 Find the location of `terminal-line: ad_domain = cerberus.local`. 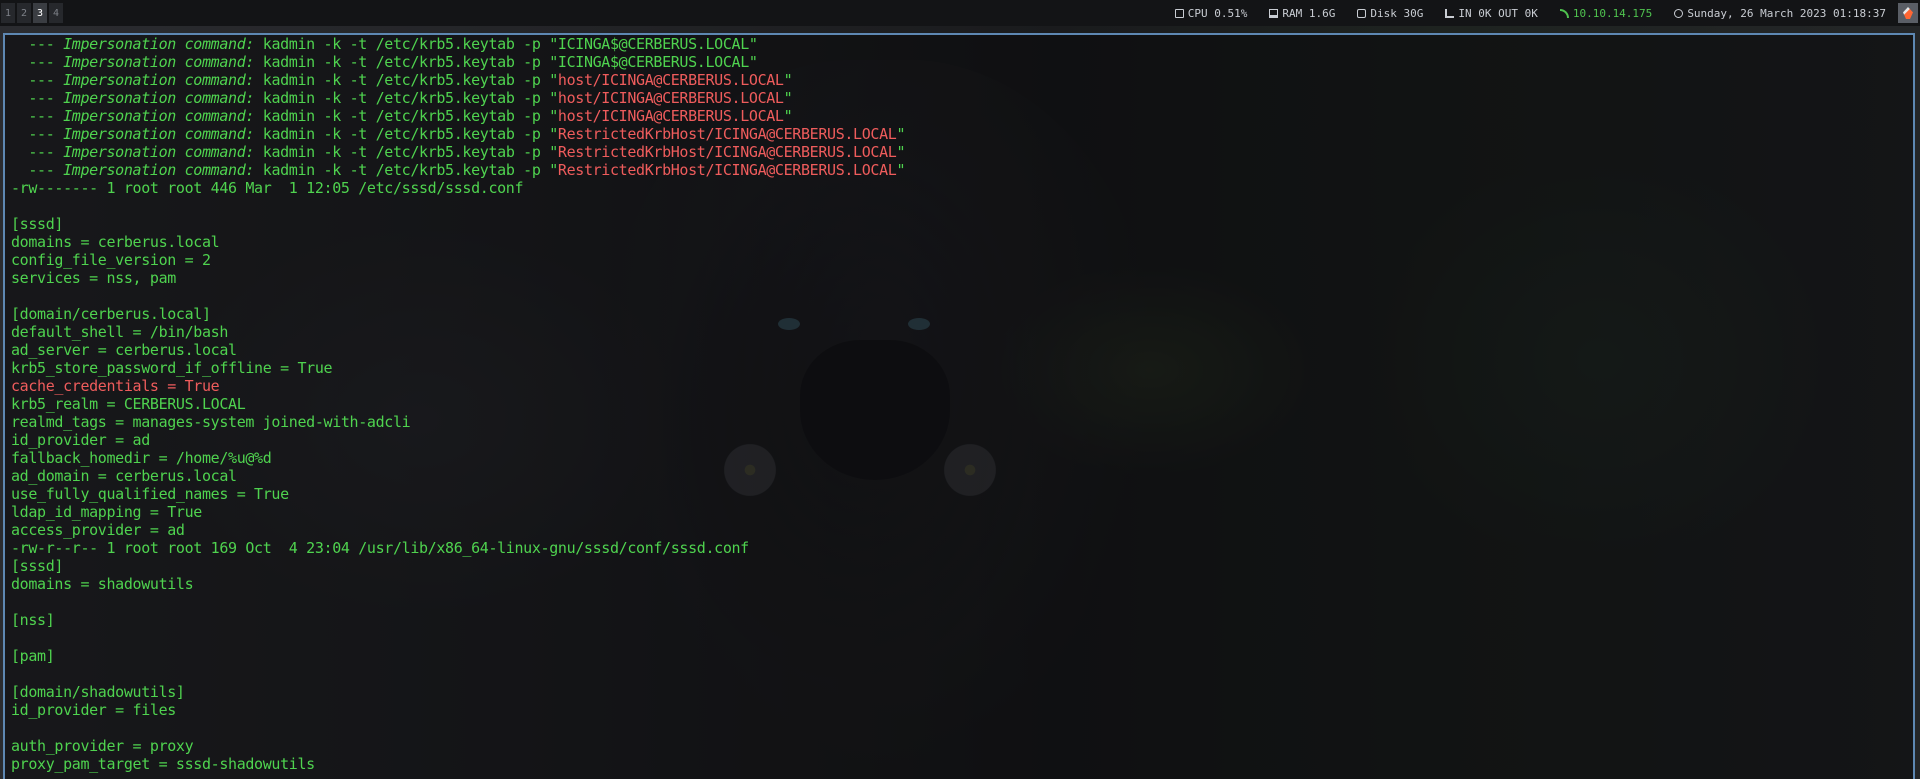

terminal-line: ad_domain = cerberus.local is located at coordinates (962, 476).